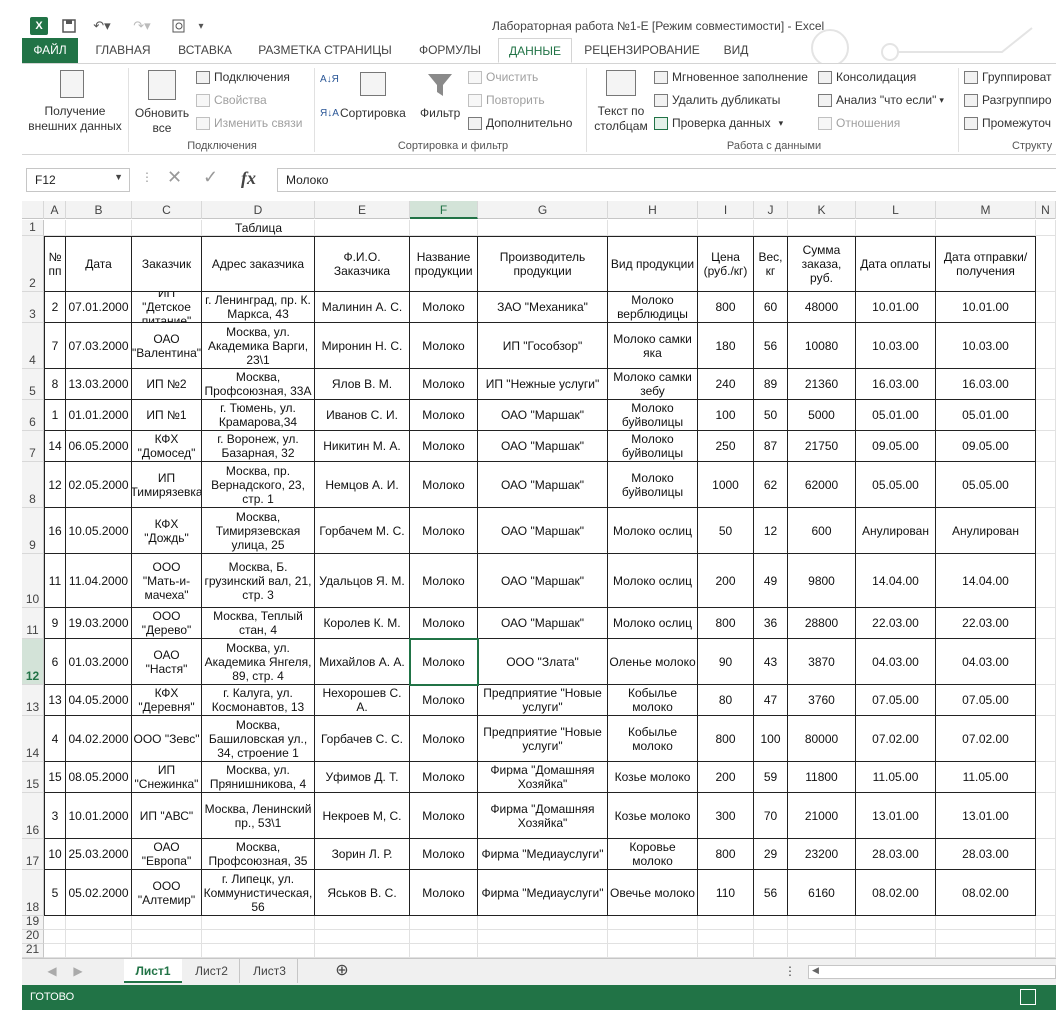 This screenshot has height=1010, width=1056. Describe the element at coordinates (736, 50) in the screenshot. I see `tab-view: ВИД` at that location.